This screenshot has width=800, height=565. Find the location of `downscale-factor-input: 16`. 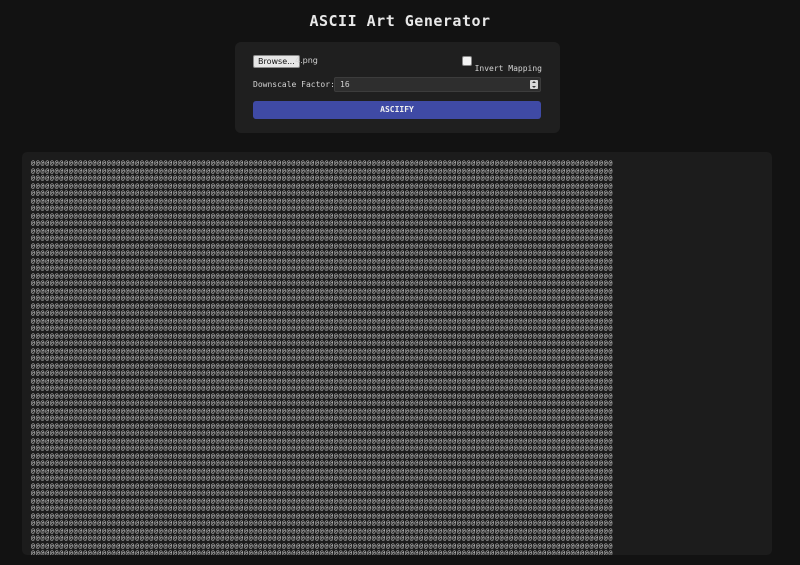

downscale-factor-input: 16 is located at coordinates (437, 84).